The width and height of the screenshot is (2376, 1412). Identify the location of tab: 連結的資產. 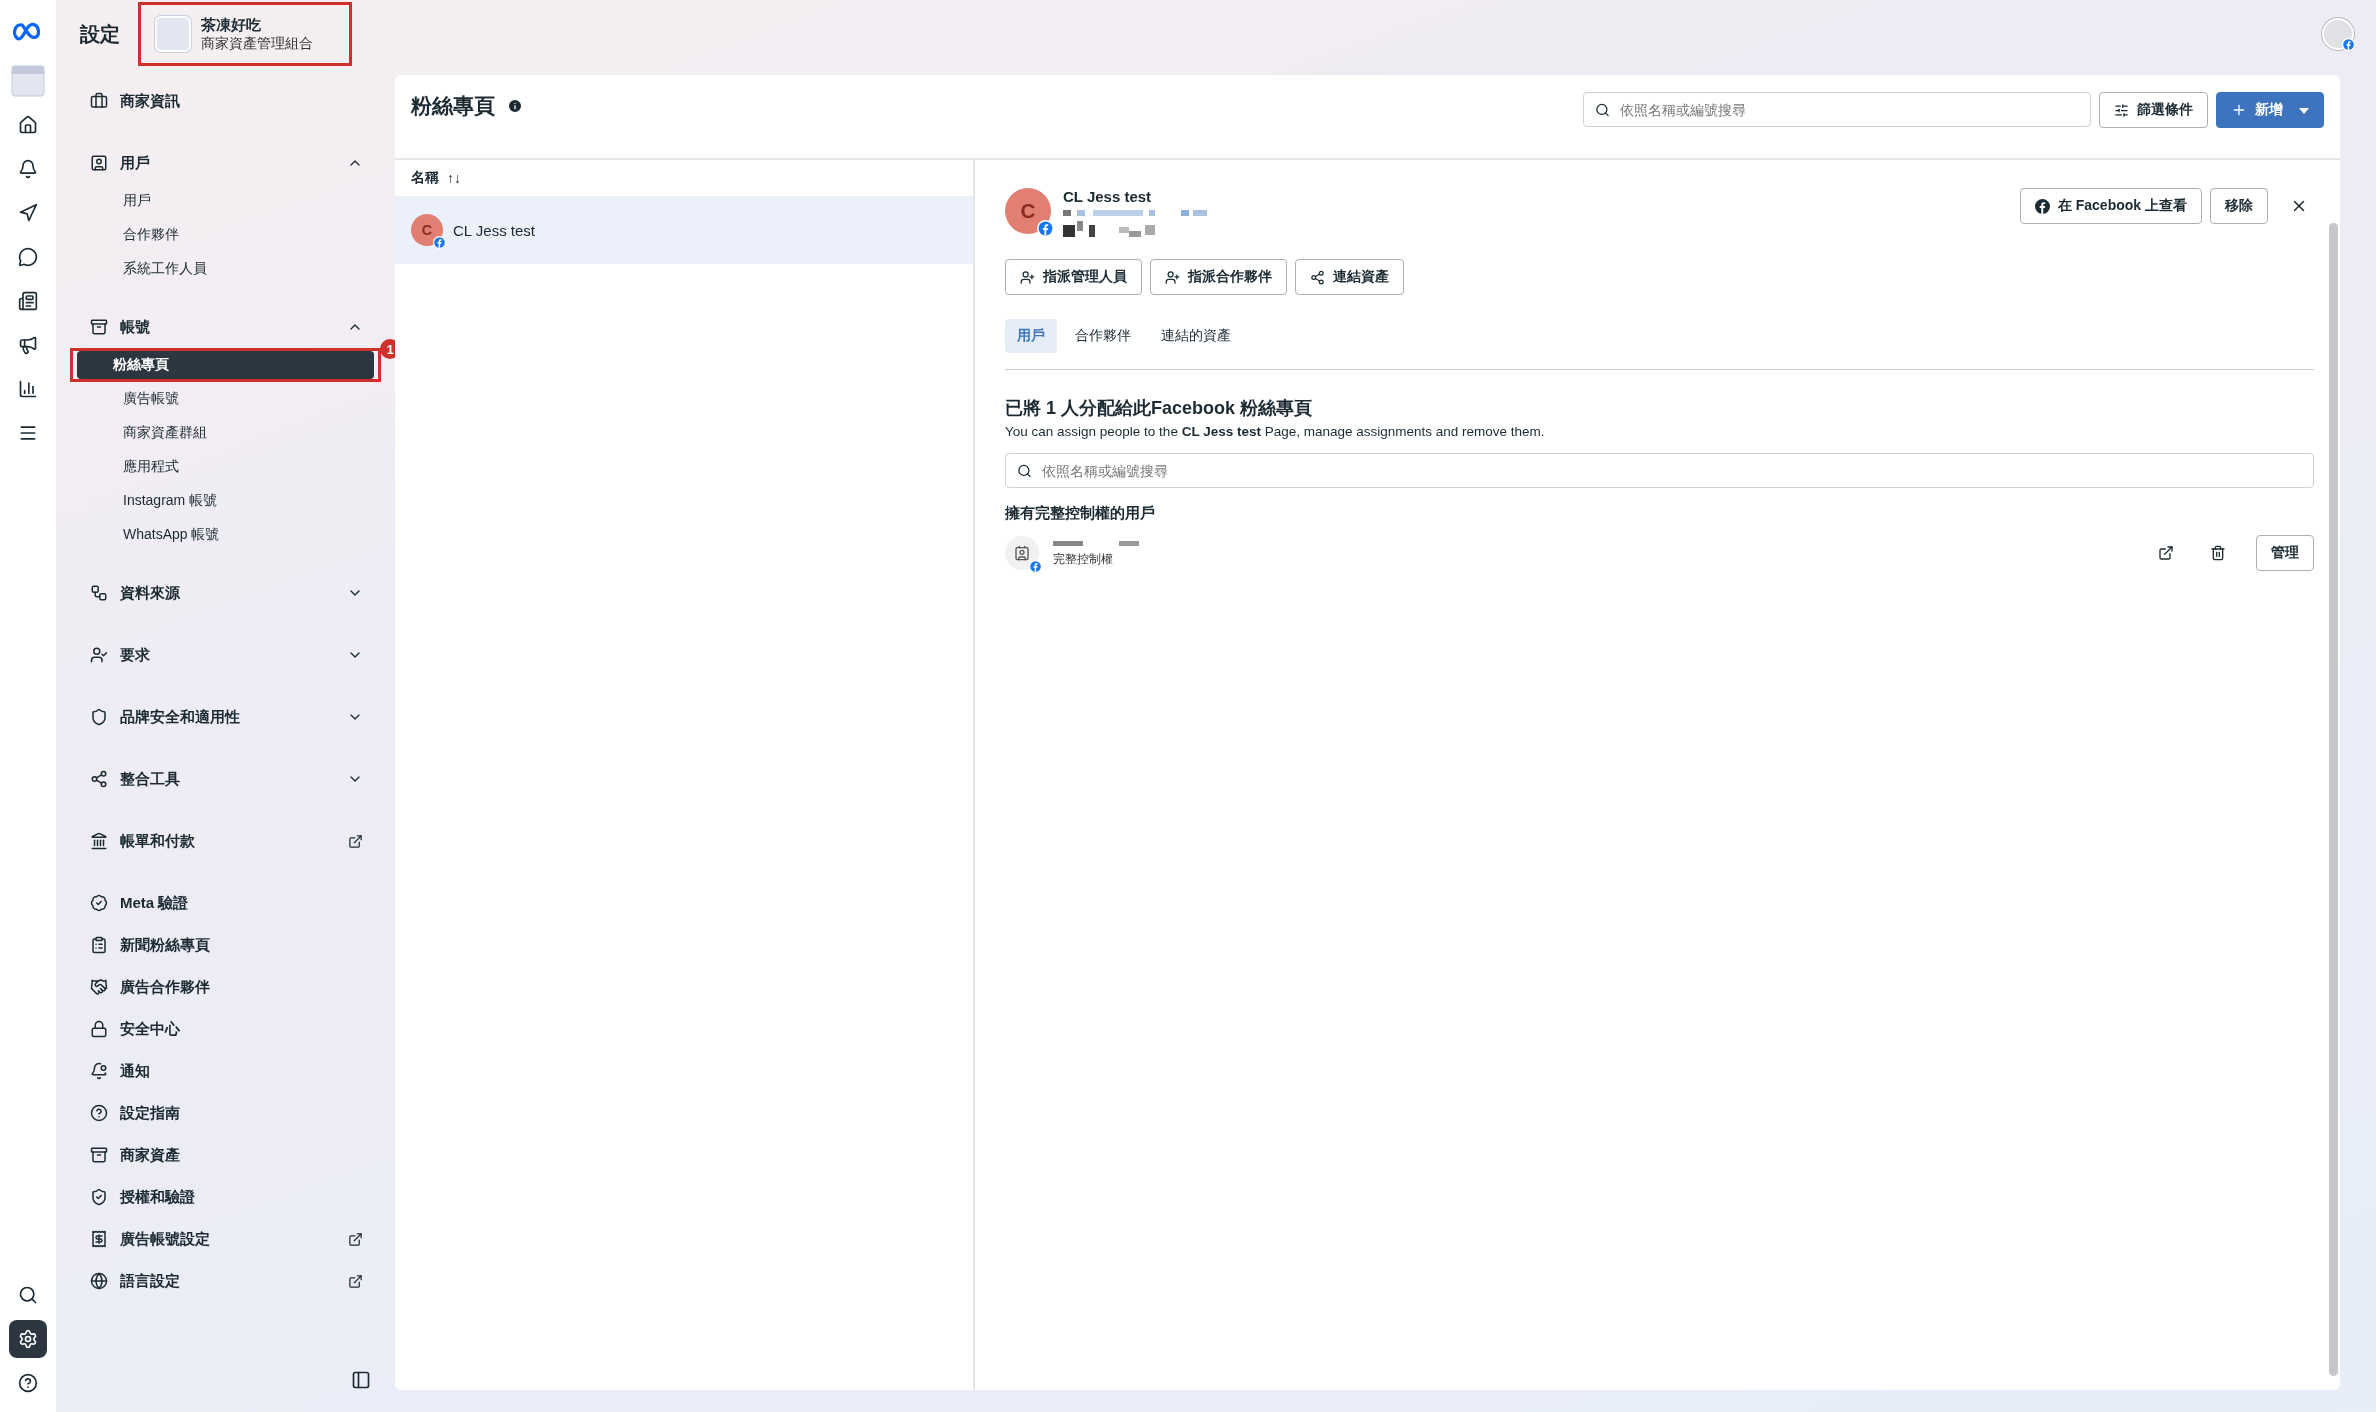
(1196, 336).